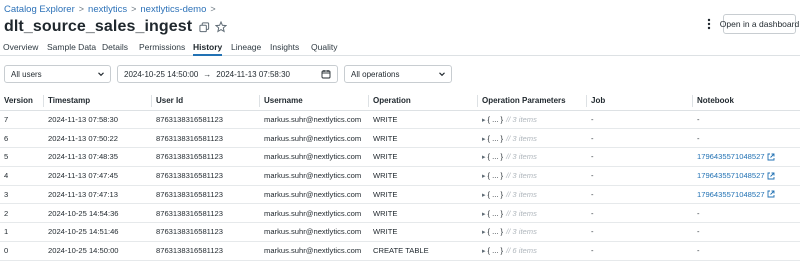 The width and height of the screenshot is (800, 261). What do you see at coordinates (284, 47) in the screenshot?
I see `tab-insights: Insights` at bounding box center [284, 47].